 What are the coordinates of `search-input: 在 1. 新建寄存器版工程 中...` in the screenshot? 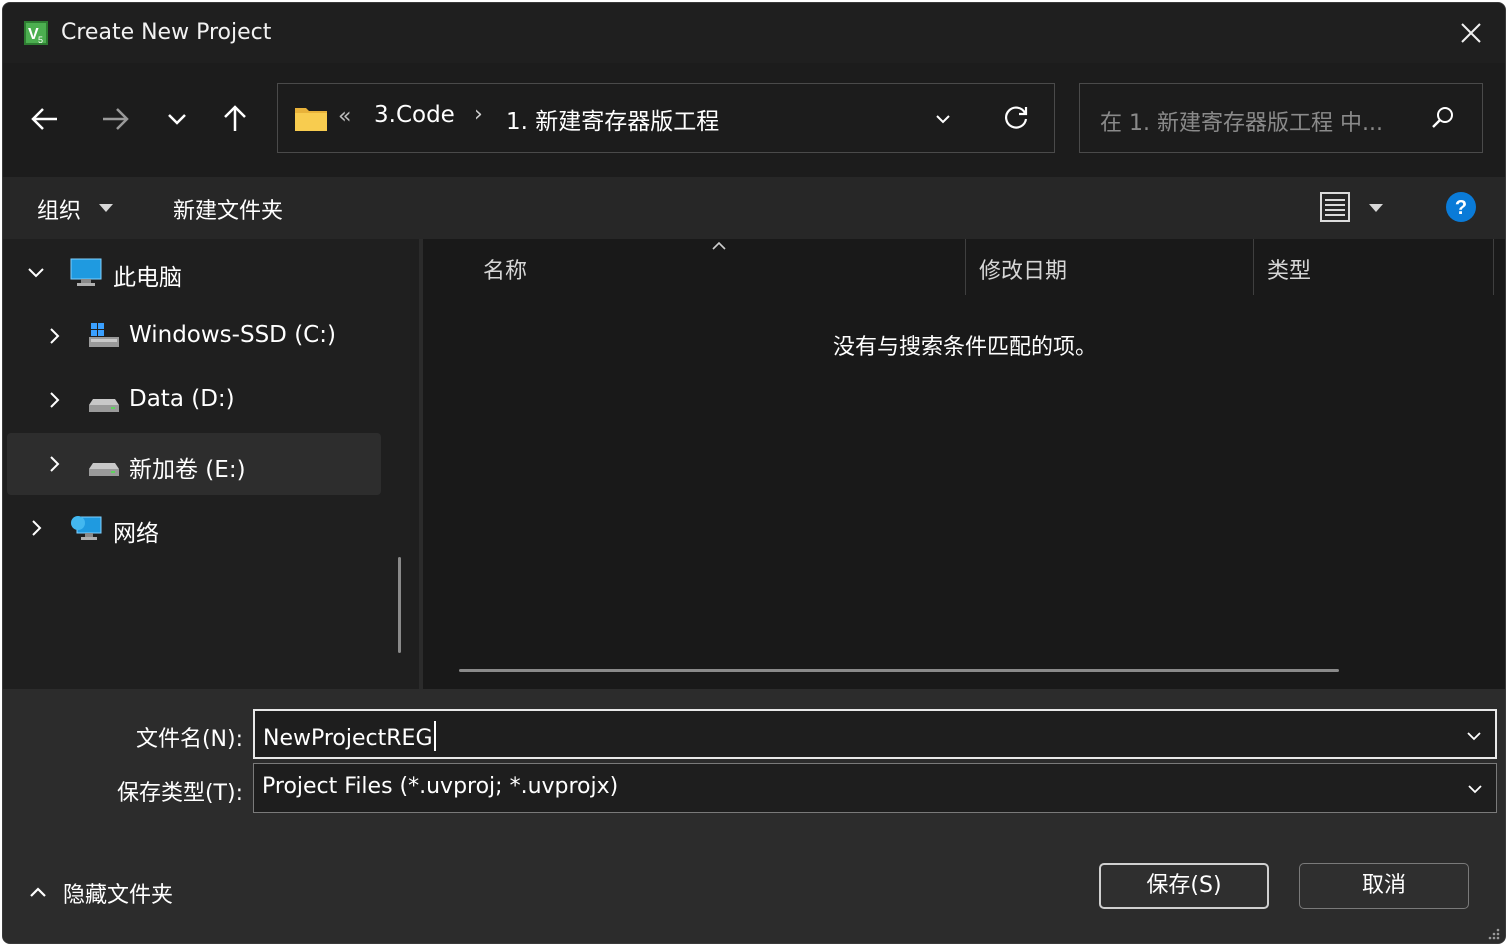 It's located at (1241, 121).